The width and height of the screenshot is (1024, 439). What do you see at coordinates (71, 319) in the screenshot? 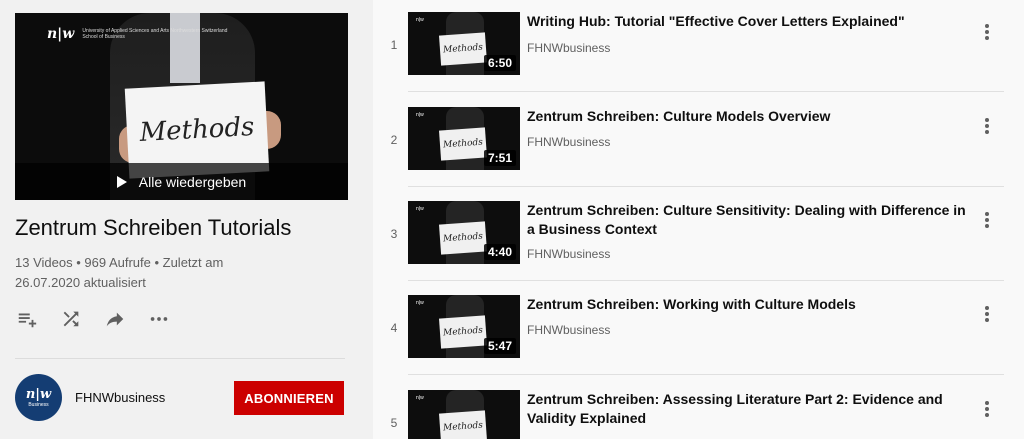
I see `shuffle-icon` at bounding box center [71, 319].